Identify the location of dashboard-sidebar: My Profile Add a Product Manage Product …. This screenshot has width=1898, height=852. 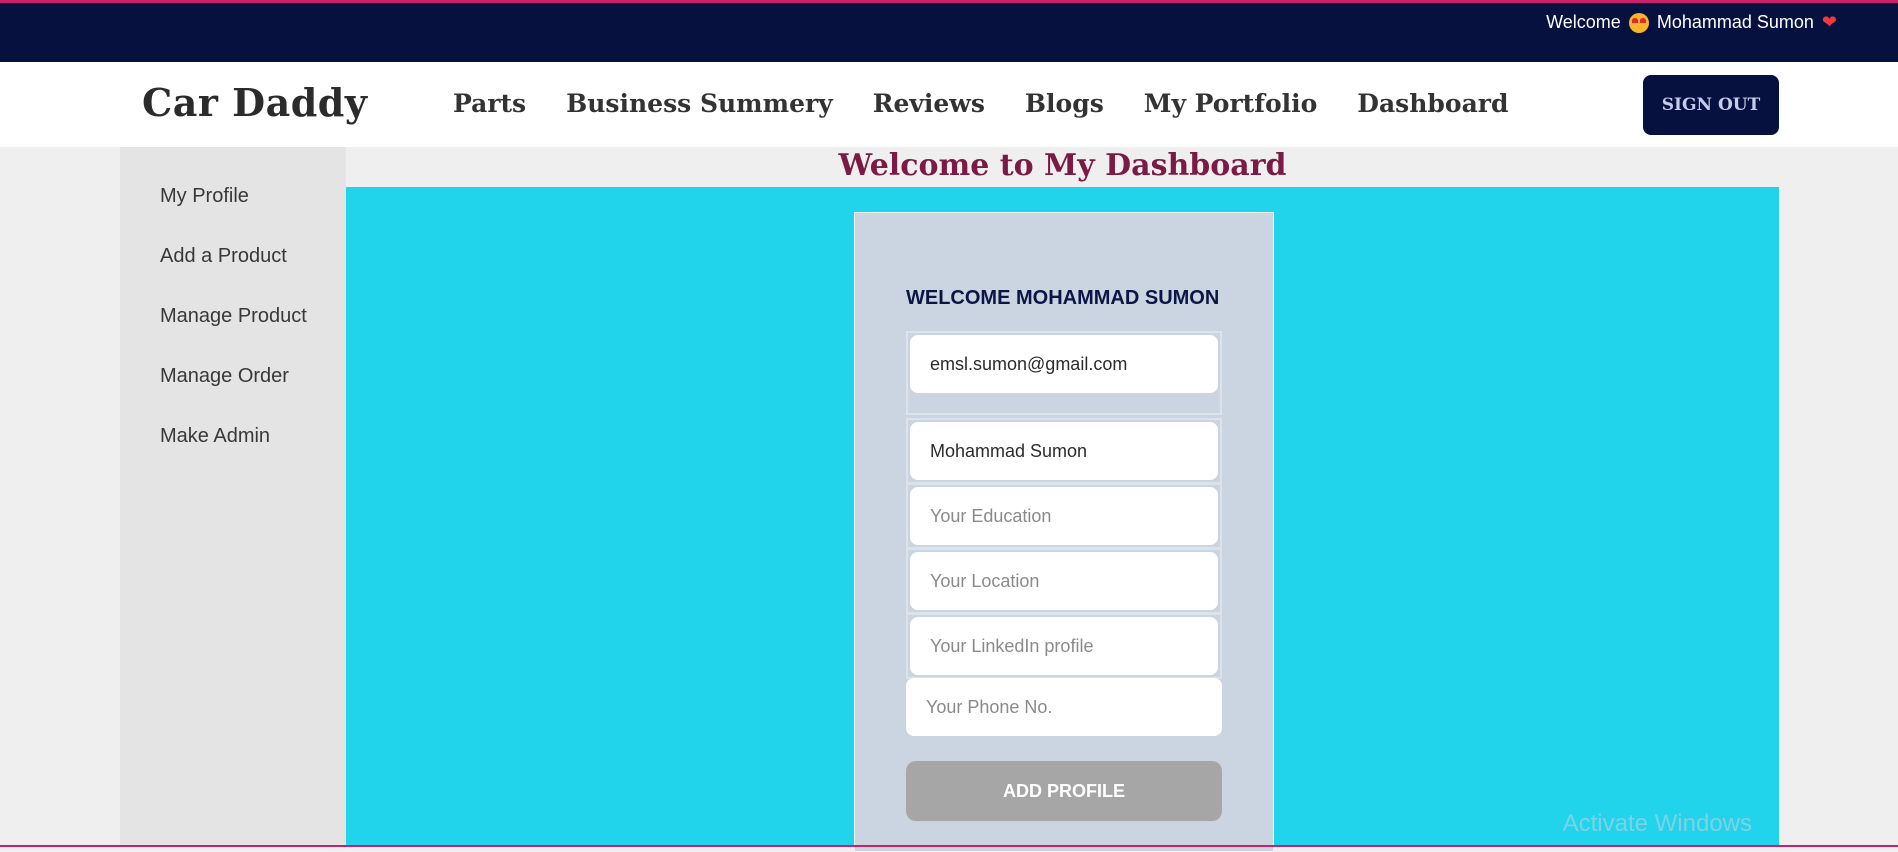
(233, 497).